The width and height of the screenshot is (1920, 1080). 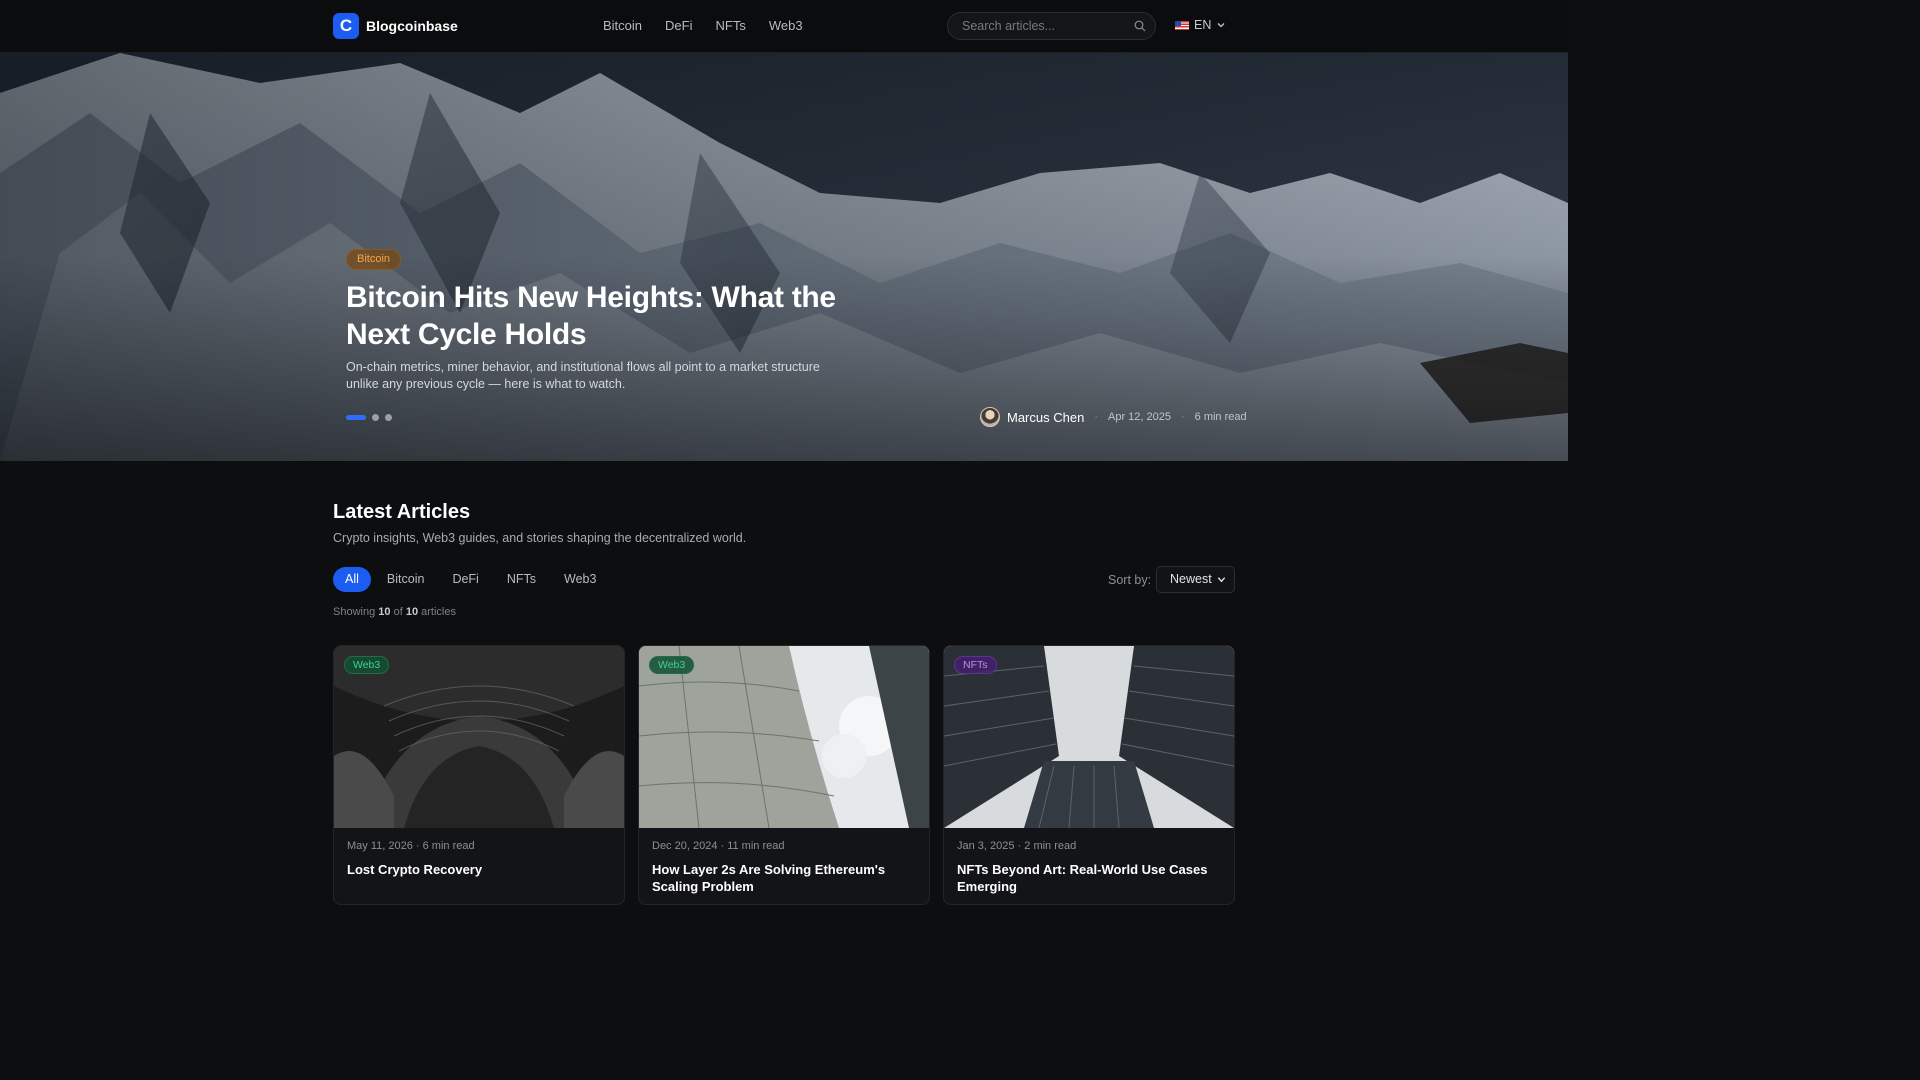 What do you see at coordinates (384, 612) in the screenshot?
I see `results-shown: 10` at bounding box center [384, 612].